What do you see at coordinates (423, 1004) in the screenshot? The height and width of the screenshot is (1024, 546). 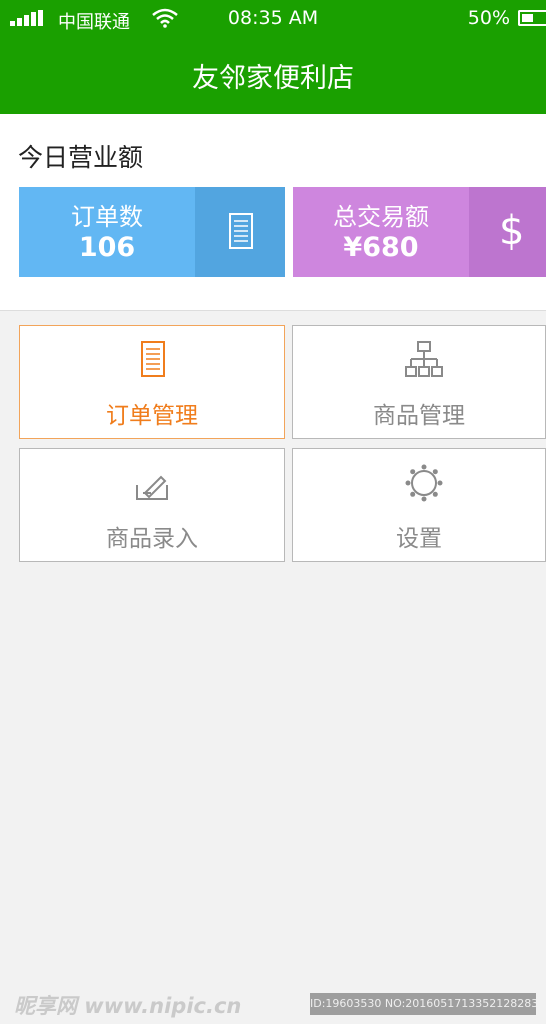 I see `watermark-id: ID:19603530 NO:20160517133521282838` at bounding box center [423, 1004].